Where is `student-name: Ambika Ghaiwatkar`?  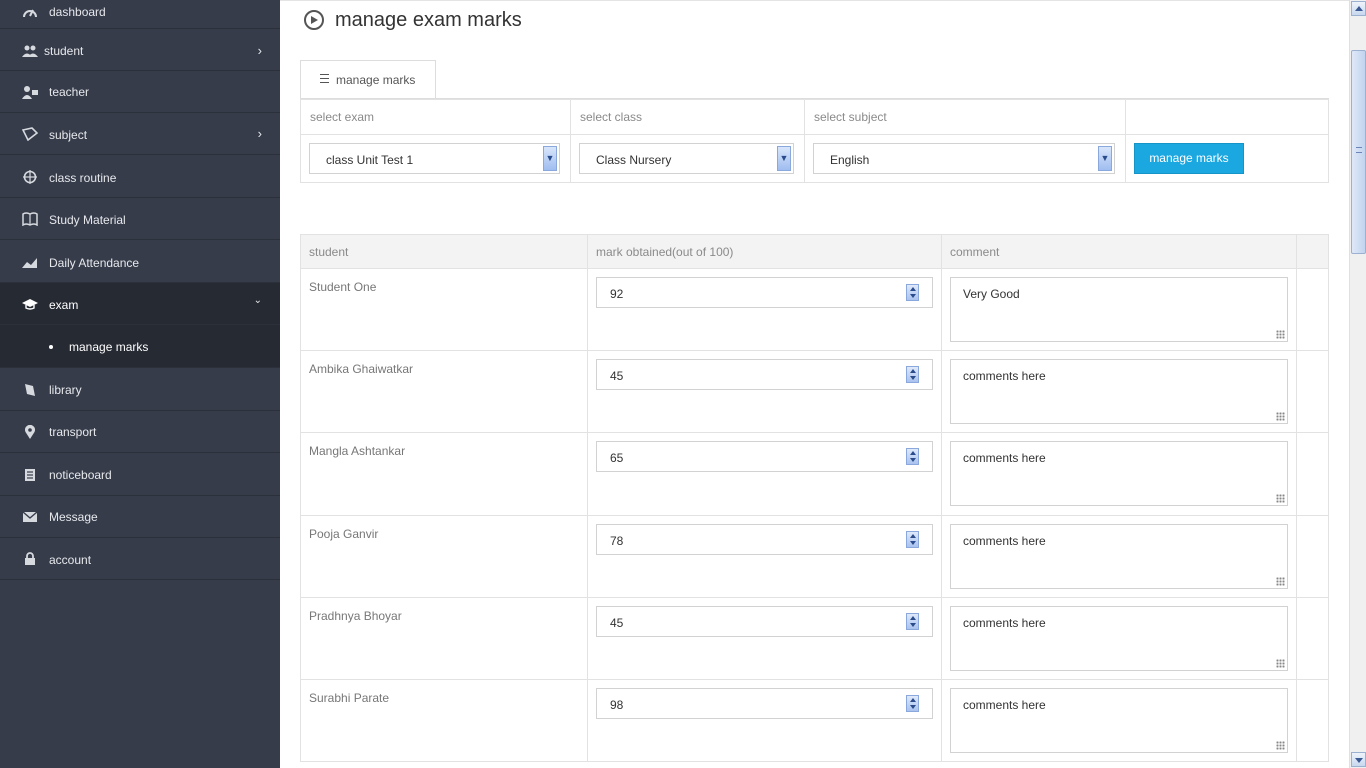 student-name: Ambika Ghaiwatkar is located at coordinates (444, 391).